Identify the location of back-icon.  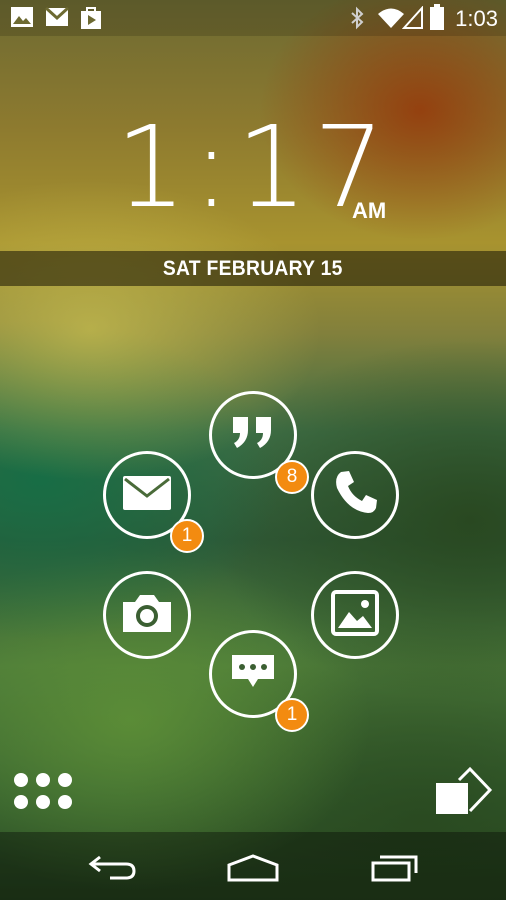
(113, 870).